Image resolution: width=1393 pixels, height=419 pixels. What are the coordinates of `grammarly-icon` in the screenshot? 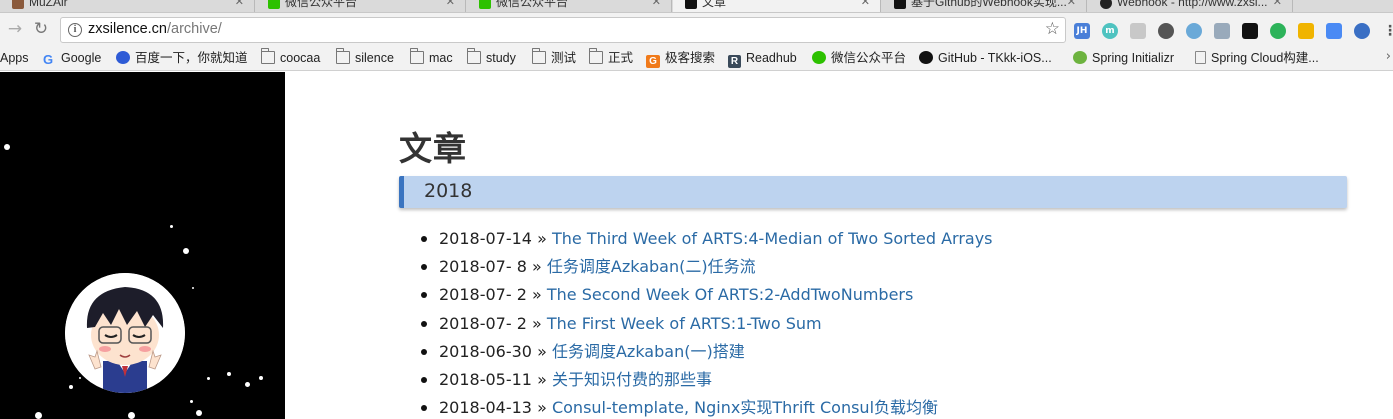 It's located at (1278, 30).